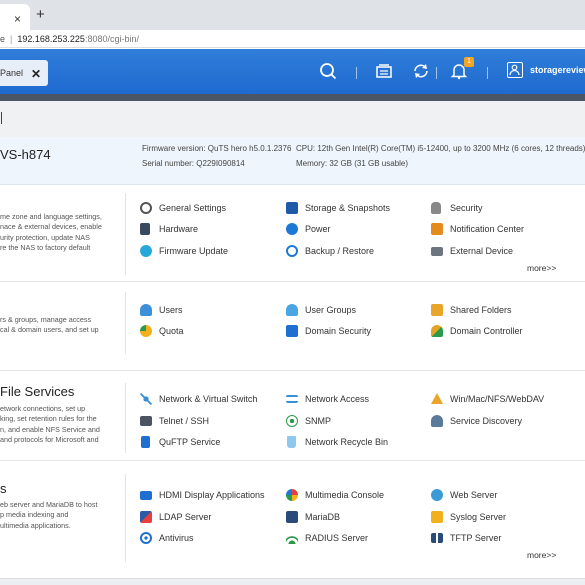  What do you see at coordinates (3, 488) in the screenshot?
I see `applications-section-title: s` at bounding box center [3, 488].